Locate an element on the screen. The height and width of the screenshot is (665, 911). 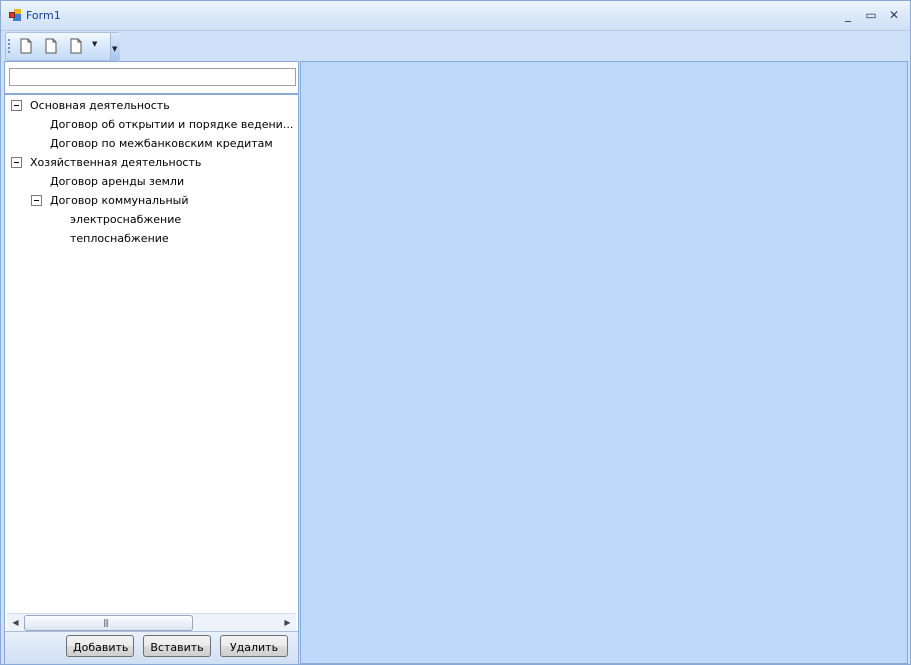
tree-node-label: электроснабжение is located at coordinates (126, 219).